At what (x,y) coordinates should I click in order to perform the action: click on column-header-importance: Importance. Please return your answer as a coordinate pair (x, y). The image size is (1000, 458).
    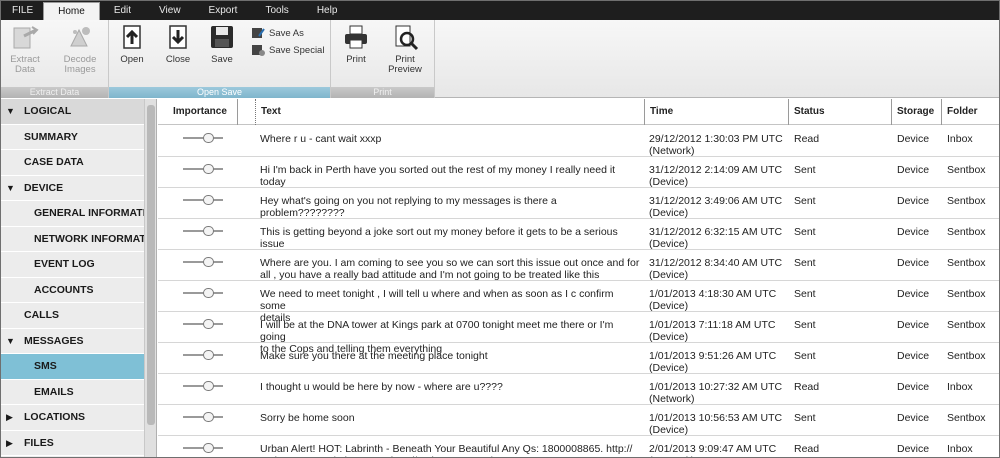
    Looking at the image, I should click on (203, 112).